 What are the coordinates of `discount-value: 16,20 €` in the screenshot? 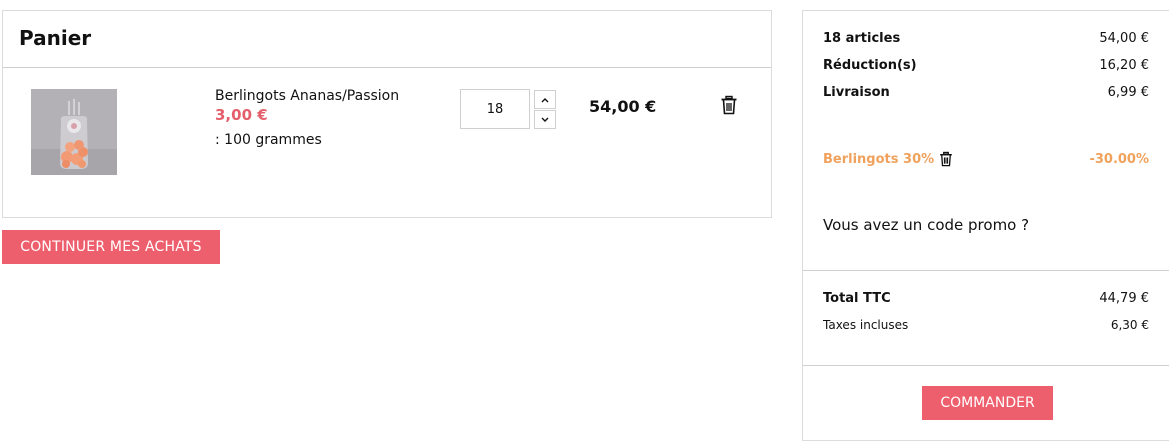 It's located at (1124, 65).